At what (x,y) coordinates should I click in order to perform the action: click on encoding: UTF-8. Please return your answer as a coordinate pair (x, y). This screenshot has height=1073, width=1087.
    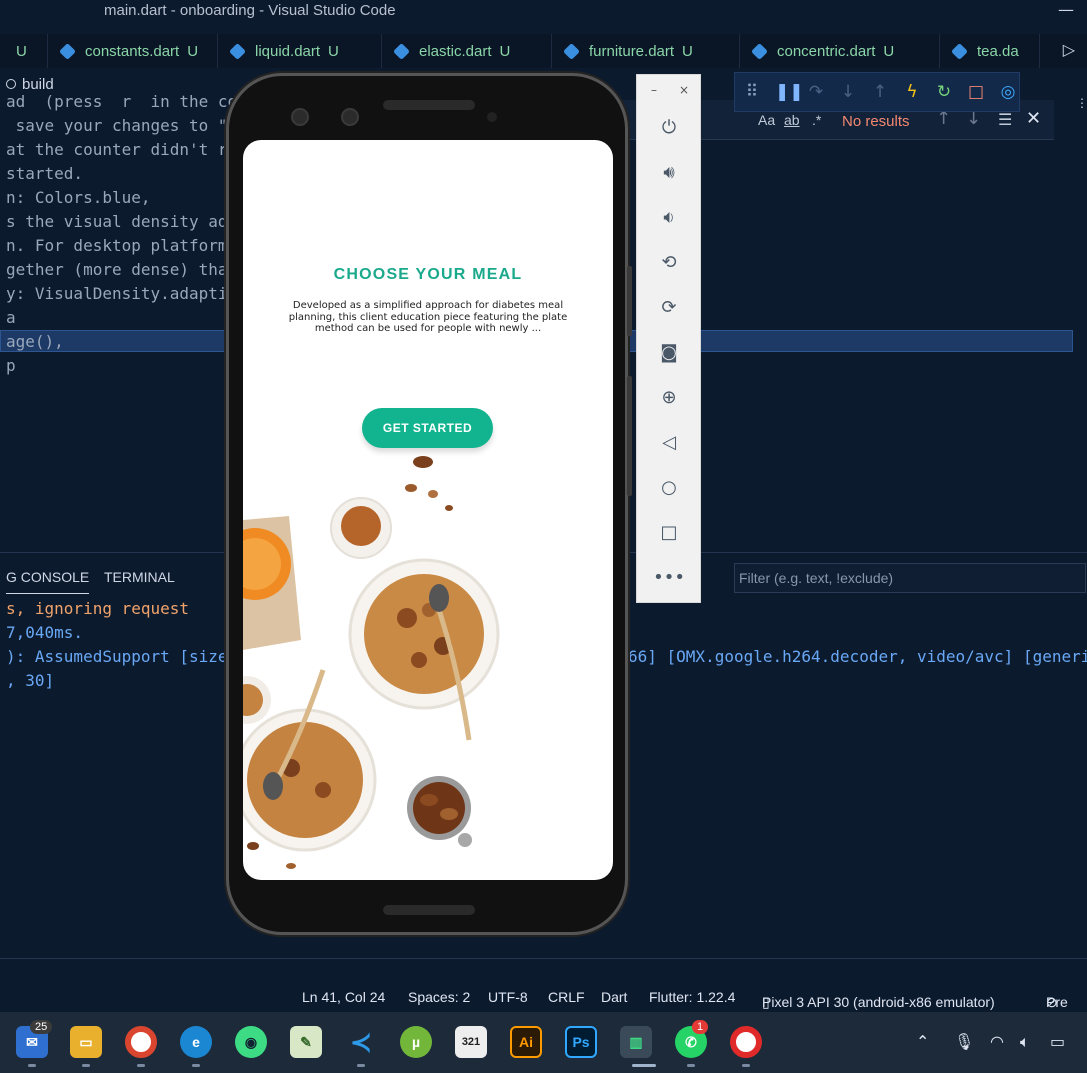
    Looking at the image, I should click on (508, 997).